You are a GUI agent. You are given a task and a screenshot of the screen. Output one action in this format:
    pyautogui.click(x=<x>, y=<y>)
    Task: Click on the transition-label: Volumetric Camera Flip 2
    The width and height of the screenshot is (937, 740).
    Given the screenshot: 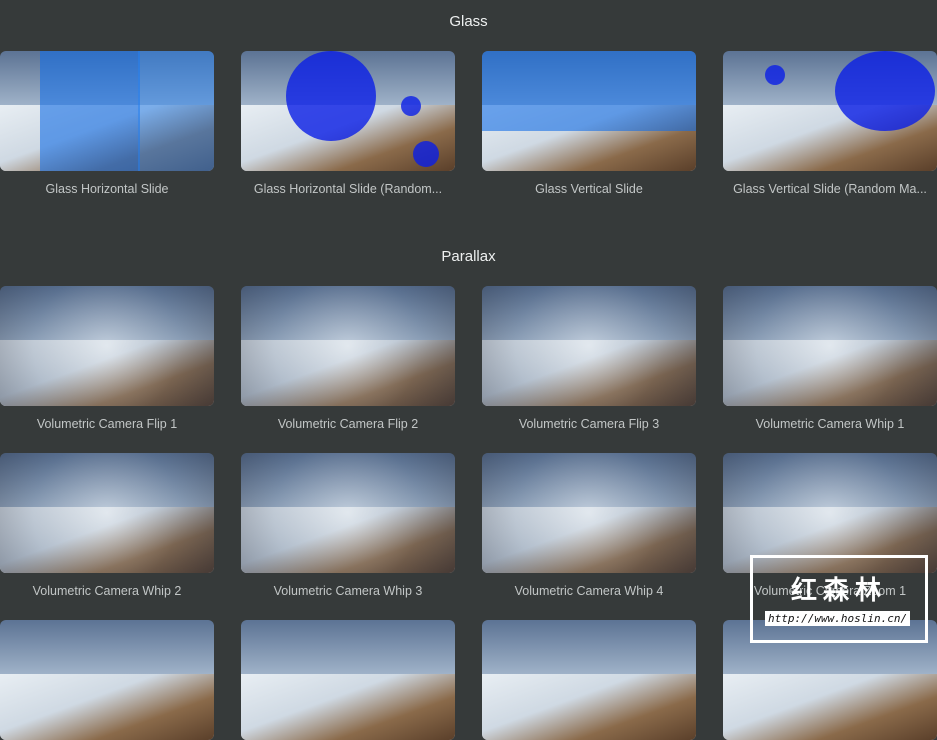 What is the action you would take?
    pyautogui.click(x=348, y=424)
    